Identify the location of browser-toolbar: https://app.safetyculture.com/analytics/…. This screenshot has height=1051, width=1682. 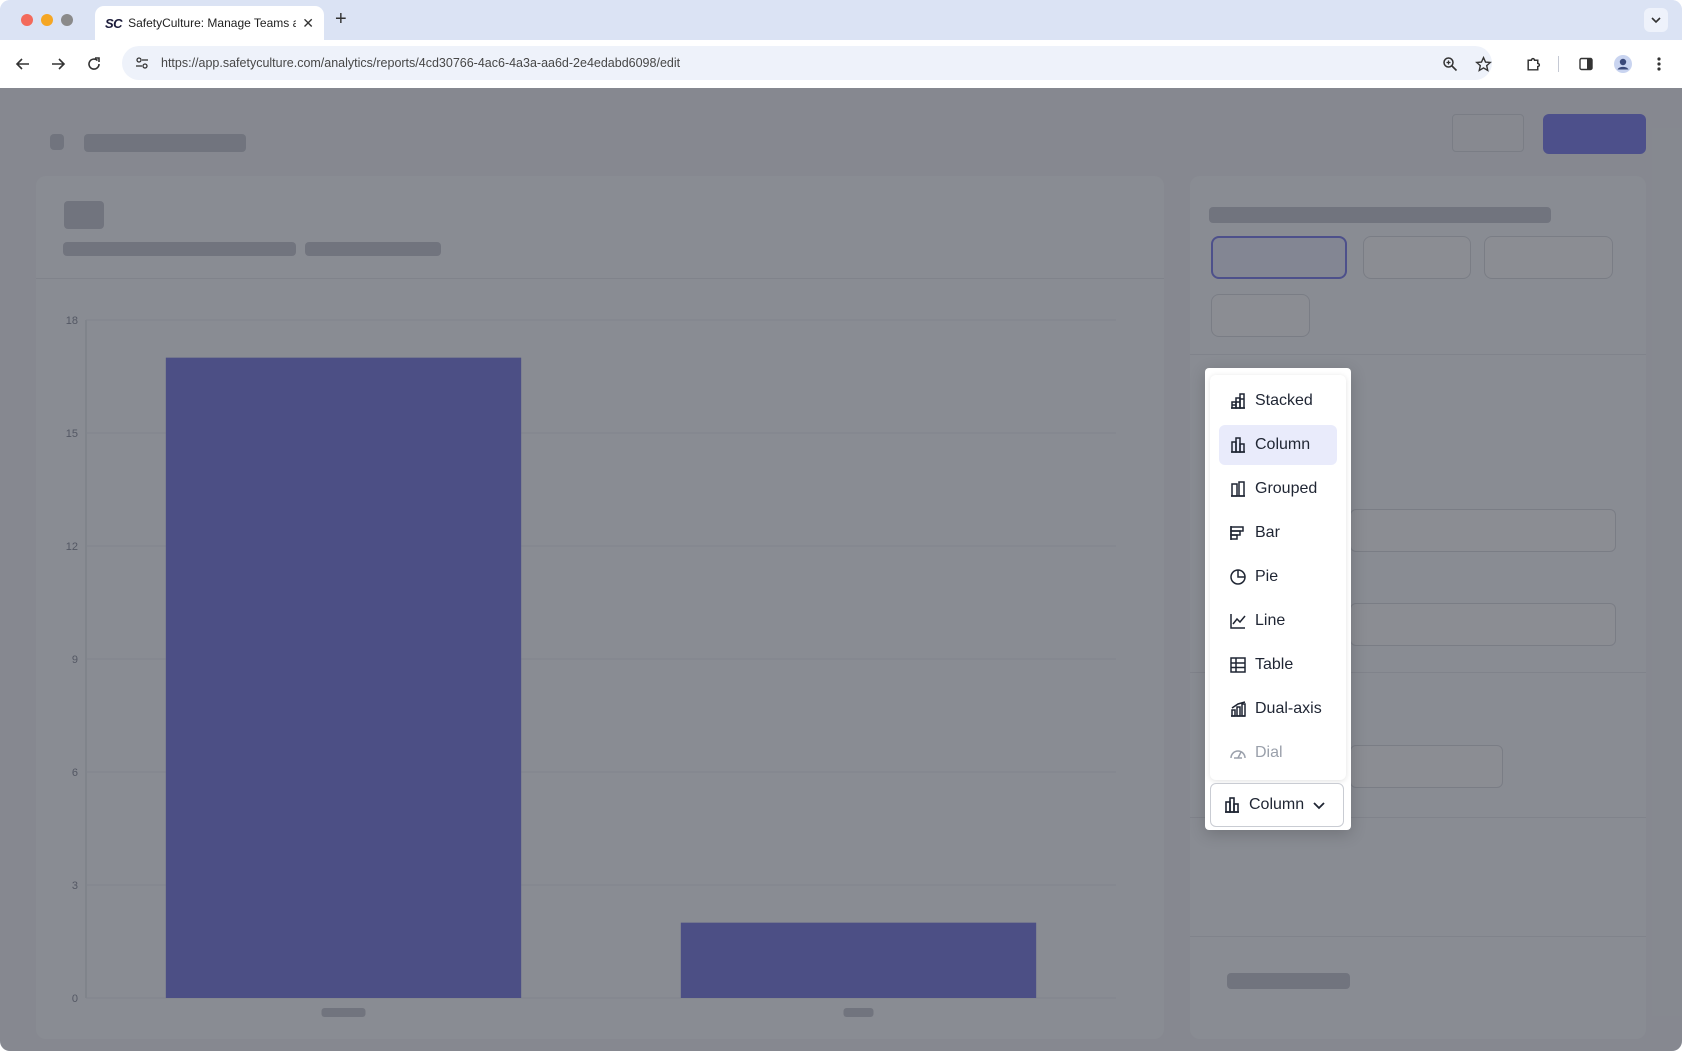
(841, 64).